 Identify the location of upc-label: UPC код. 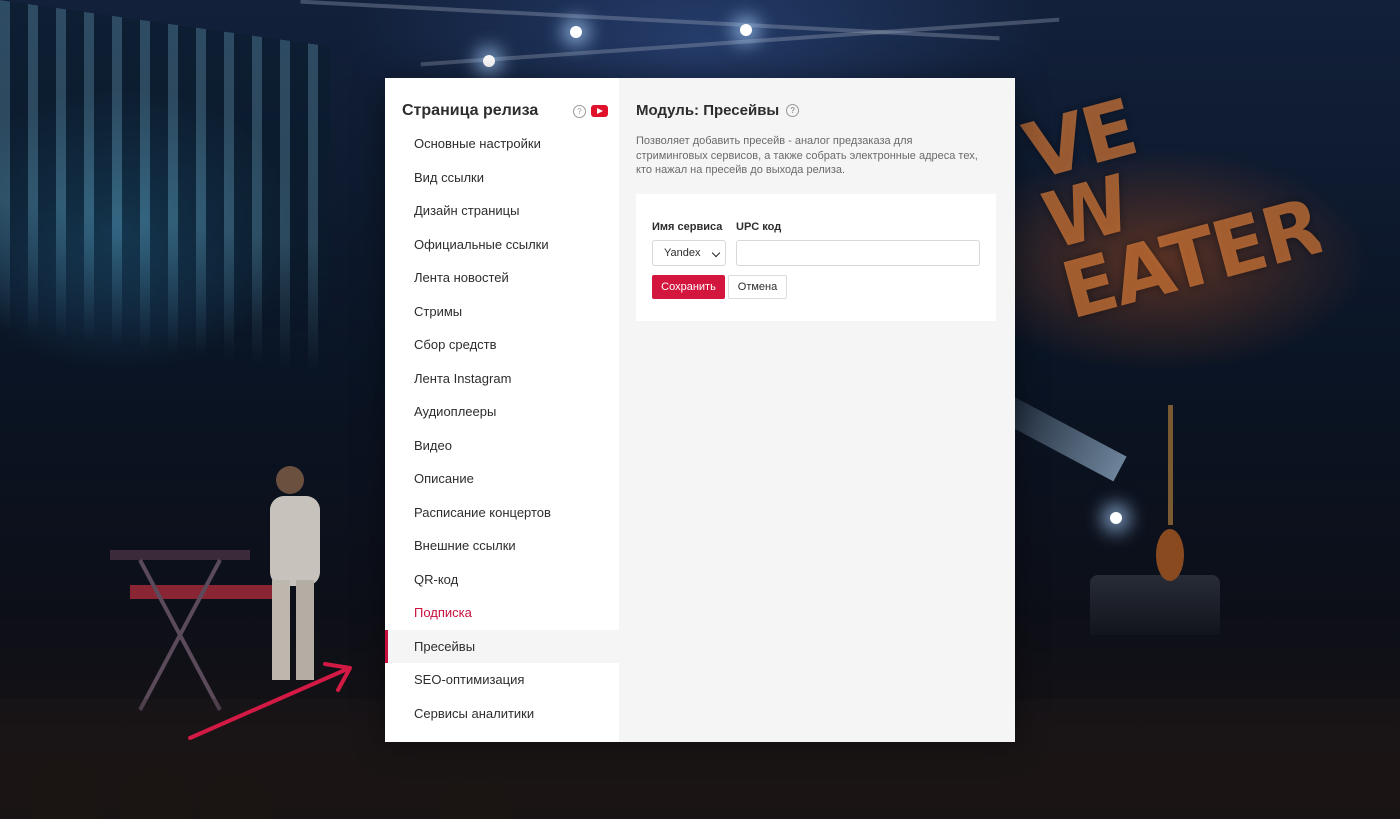
(759, 226).